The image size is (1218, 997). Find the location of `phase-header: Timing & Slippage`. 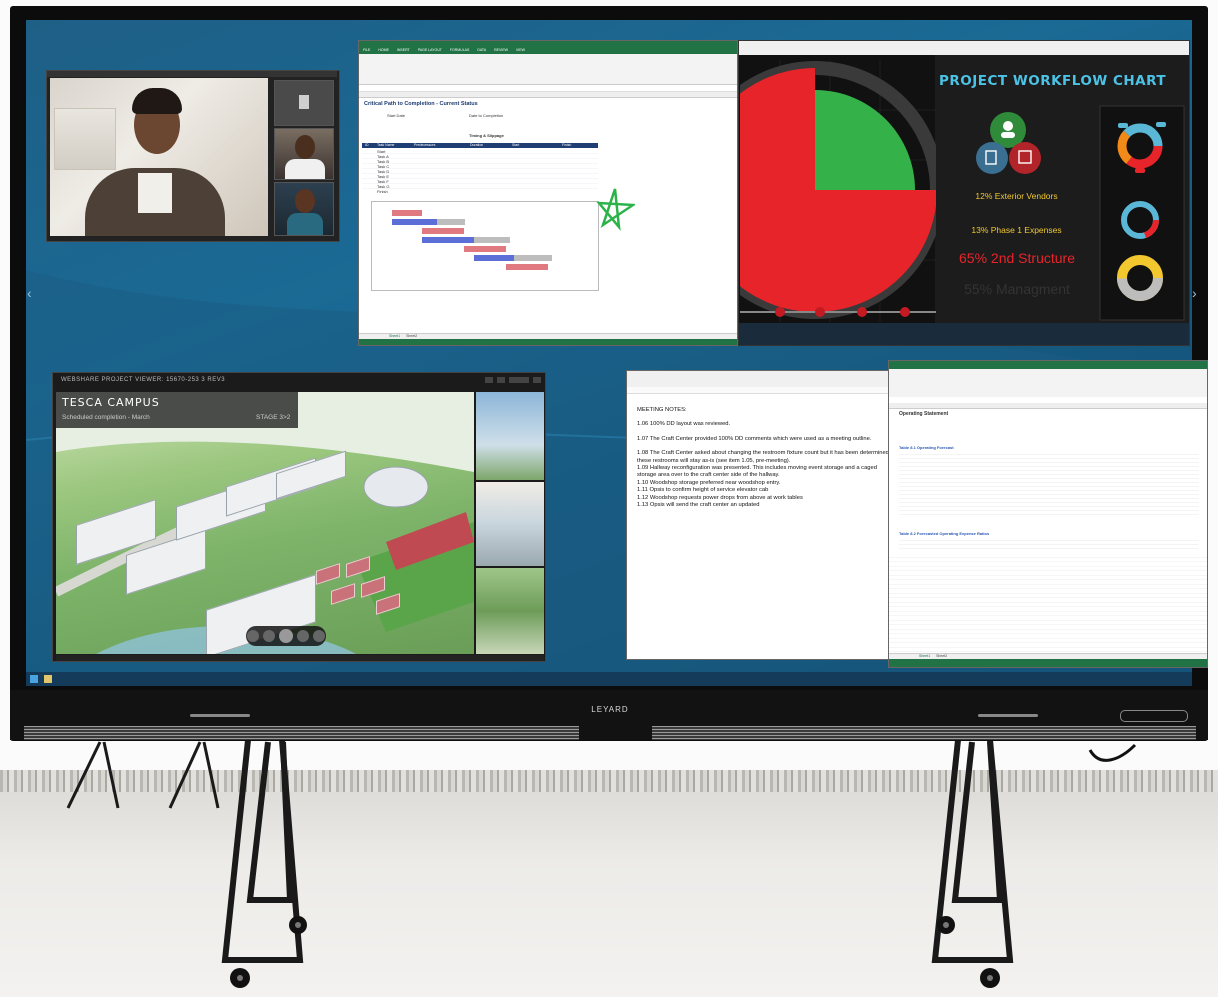

phase-header: Timing & Slippage is located at coordinates (486, 135).